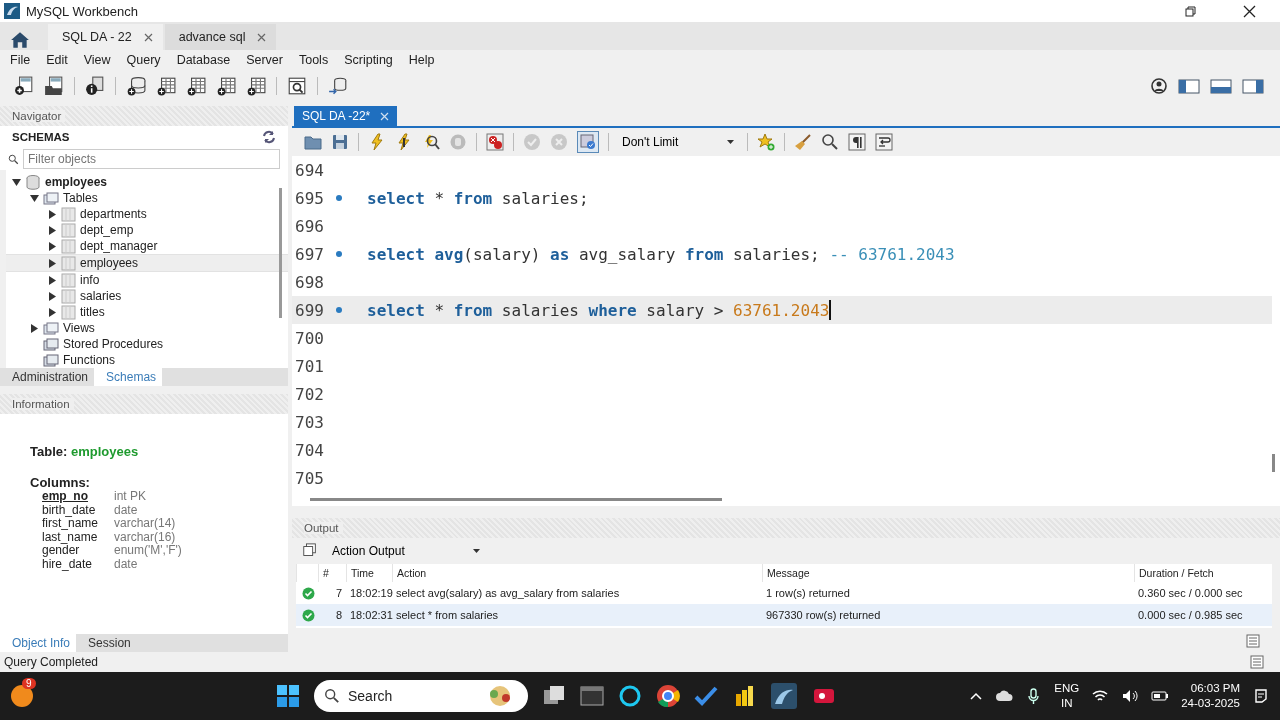  What do you see at coordinates (126, 564) in the screenshot?
I see `column-type: date` at bounding box center [126, 564].